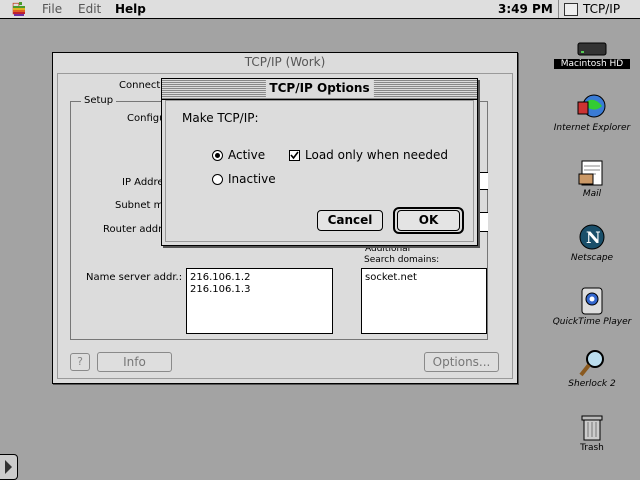 This screenshot has width=640, height=480. What do you see at coordinates (320, 9) in the screenshot?
I see `menu-bar:  File Edit Help 3:49 PM TCP/IP` at bounding box center [320, 9].